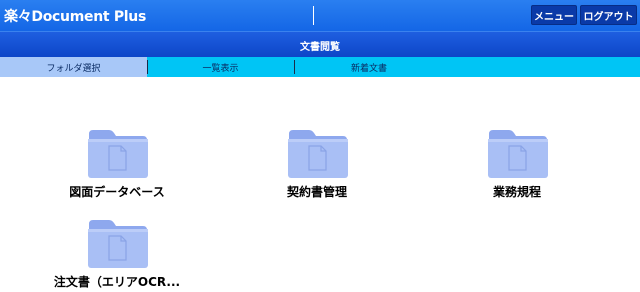 This screenshot has height=292, width=640. I want to click on tab-new-documents: 新着文書, so click(369, 67).